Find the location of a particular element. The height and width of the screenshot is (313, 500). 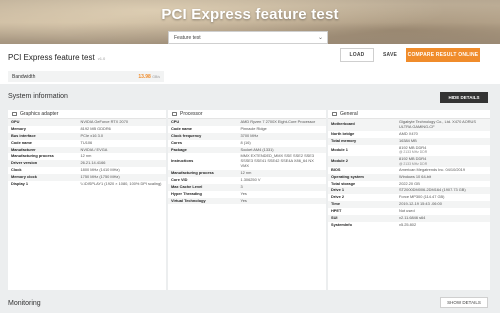

row-value: v2.11.6846 s64 is located at coordinates (443, 218).